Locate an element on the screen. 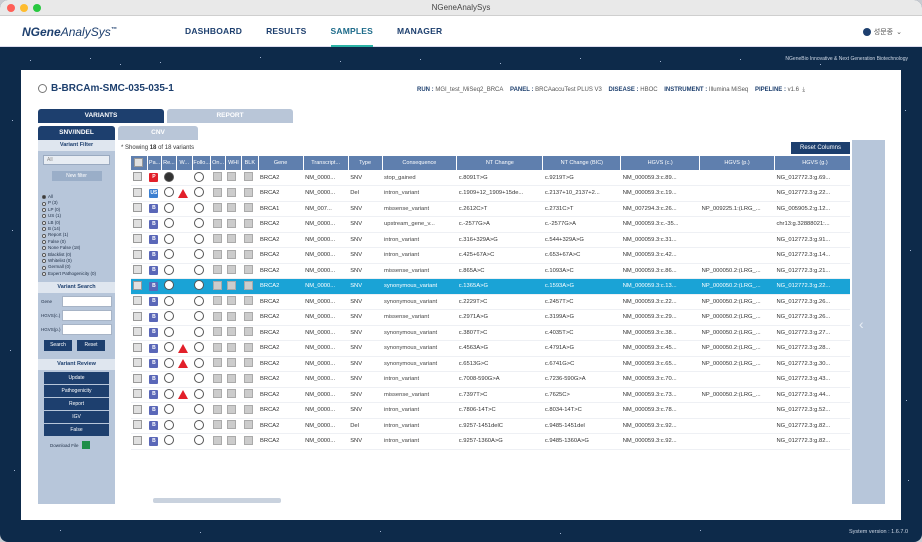 This screenshot has width=922, height=542. maximize-window-button is located at coordinates (37, 8).